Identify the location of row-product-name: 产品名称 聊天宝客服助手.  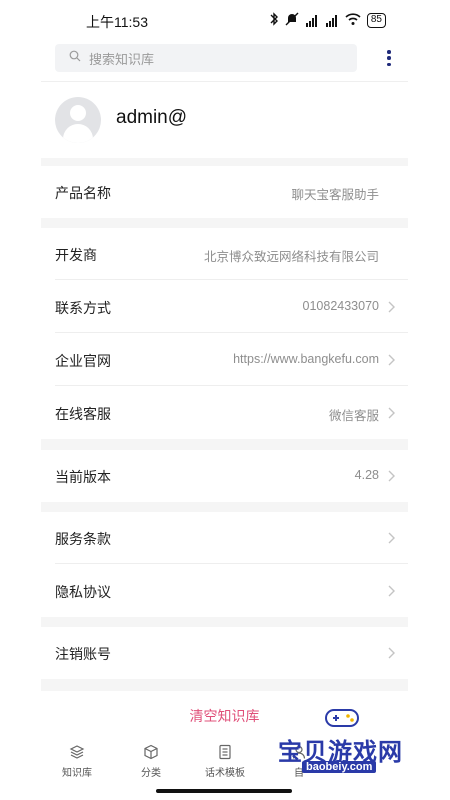
(224, 192).